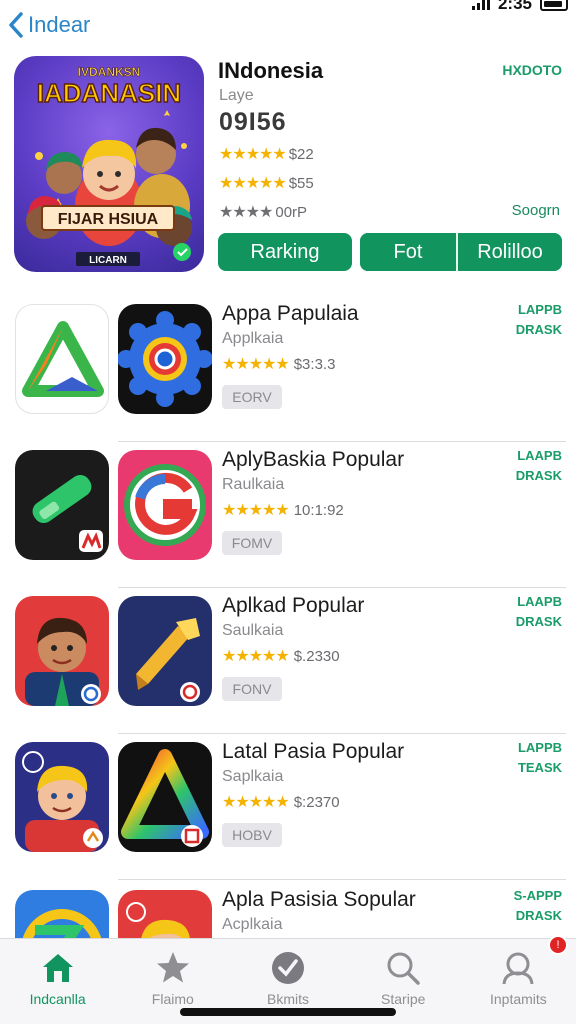 The width and height of the screenshot is (576, 1024). I want to click on app-price: $3:3.3, so click(314, 364).